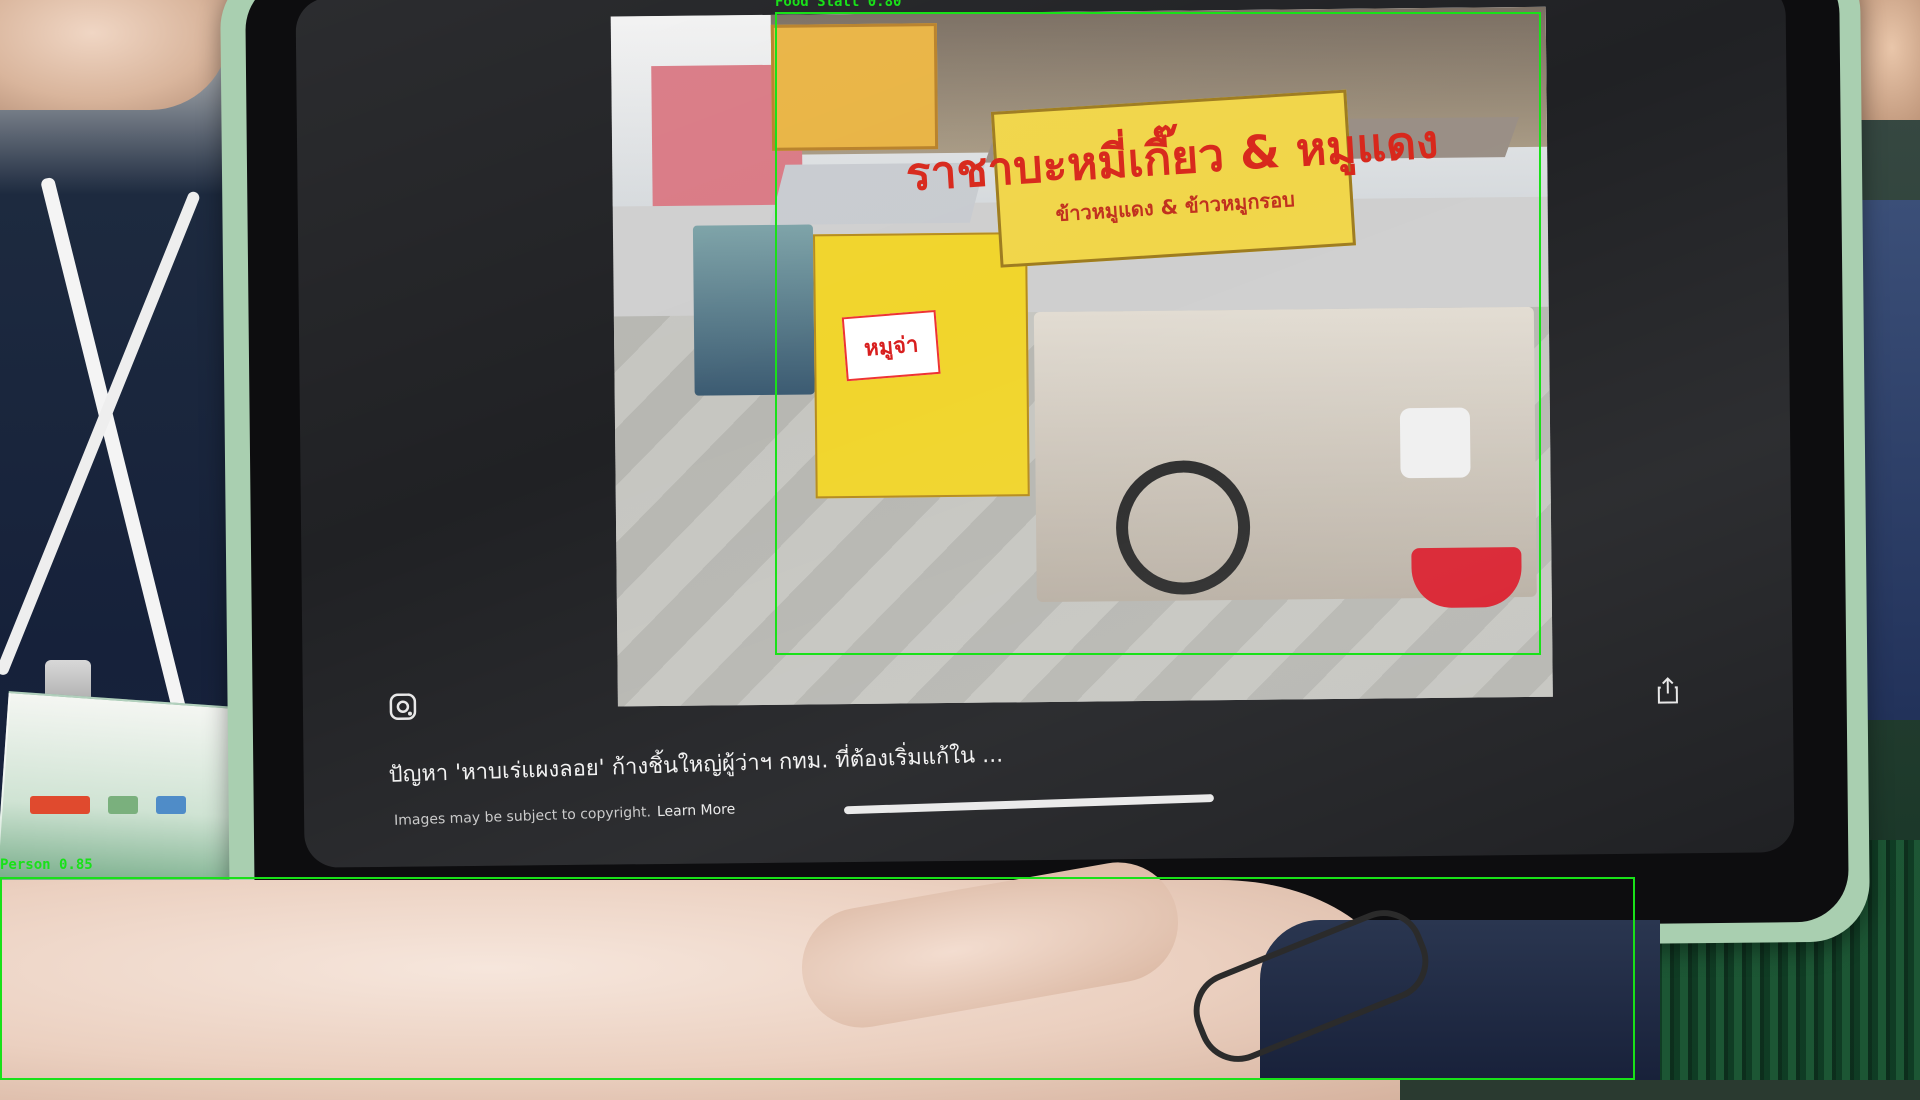 The image size is (1920, 1100). What do you see at coordinates (115, 55) in the screenshot?
I see `person-left-face` at bounding box center [115, 55].